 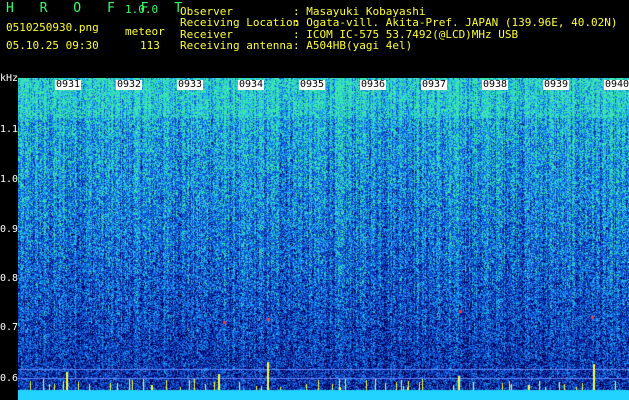 What do you see at coordinates (150, 45) in the screenshot?
I see `count-label: 113` at bounding box center [150, 45].